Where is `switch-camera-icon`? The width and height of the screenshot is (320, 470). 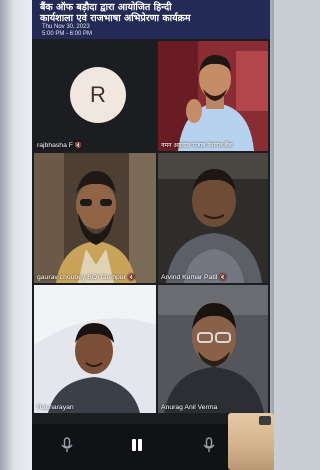 switch-camera-icon is located at coordinates (265, 420).